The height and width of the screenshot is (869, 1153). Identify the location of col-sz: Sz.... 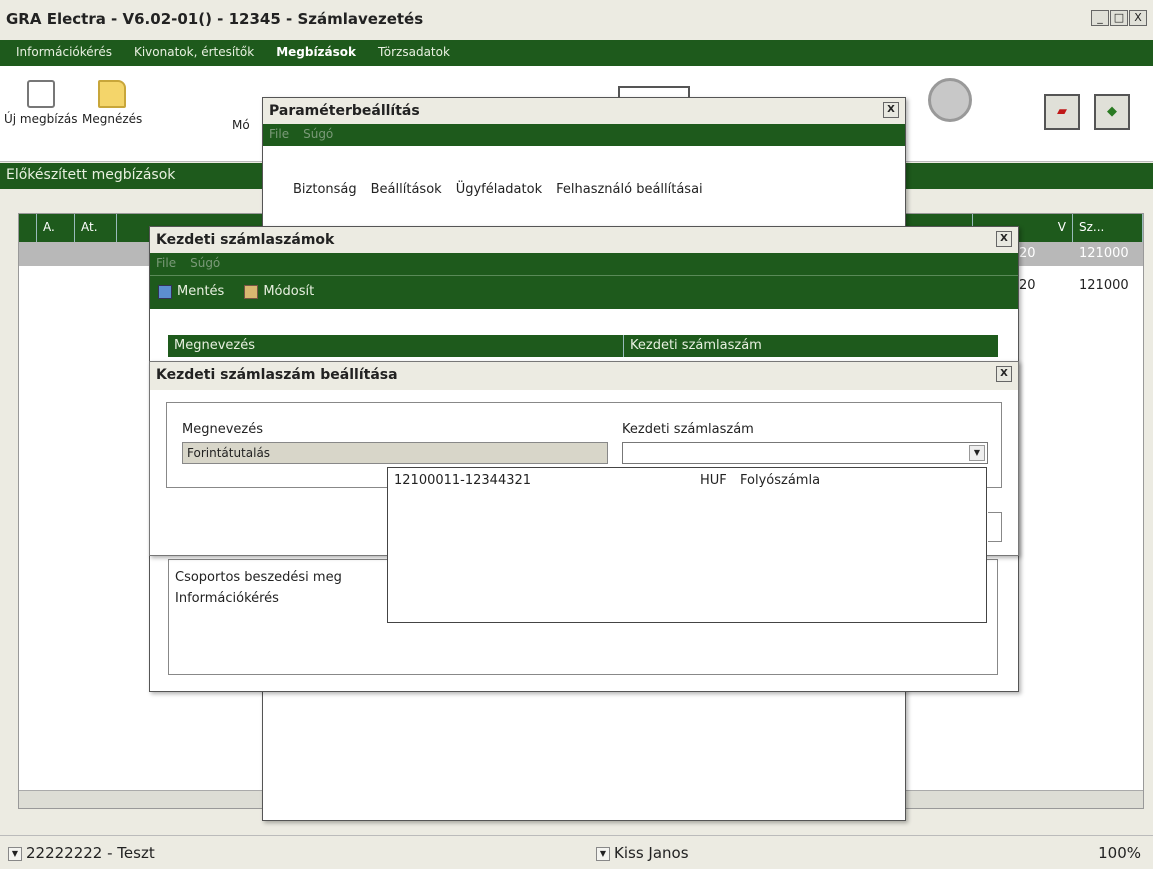
(1108, 228).